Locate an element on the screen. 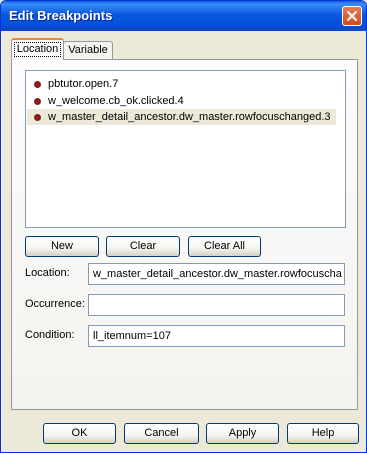 The image size is (367, 453). tab-variable: Variable is located at coordinates (88, 50).